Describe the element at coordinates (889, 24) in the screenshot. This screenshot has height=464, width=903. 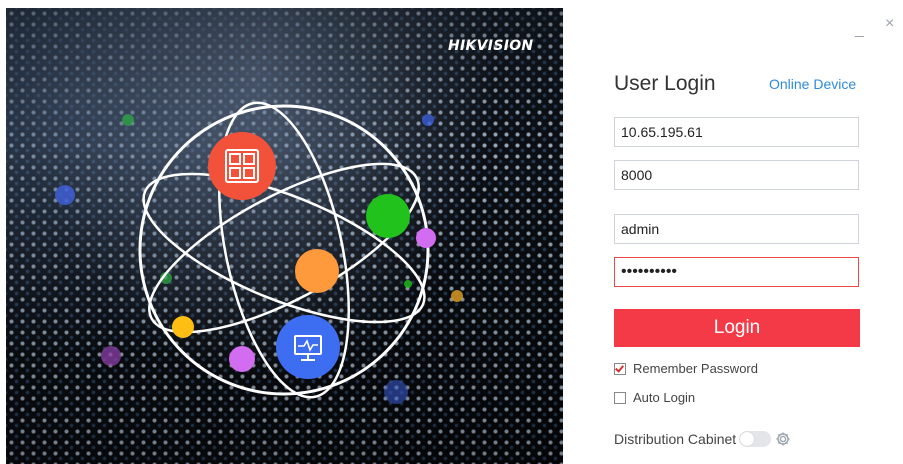
I see `close-button: ×` at that location.